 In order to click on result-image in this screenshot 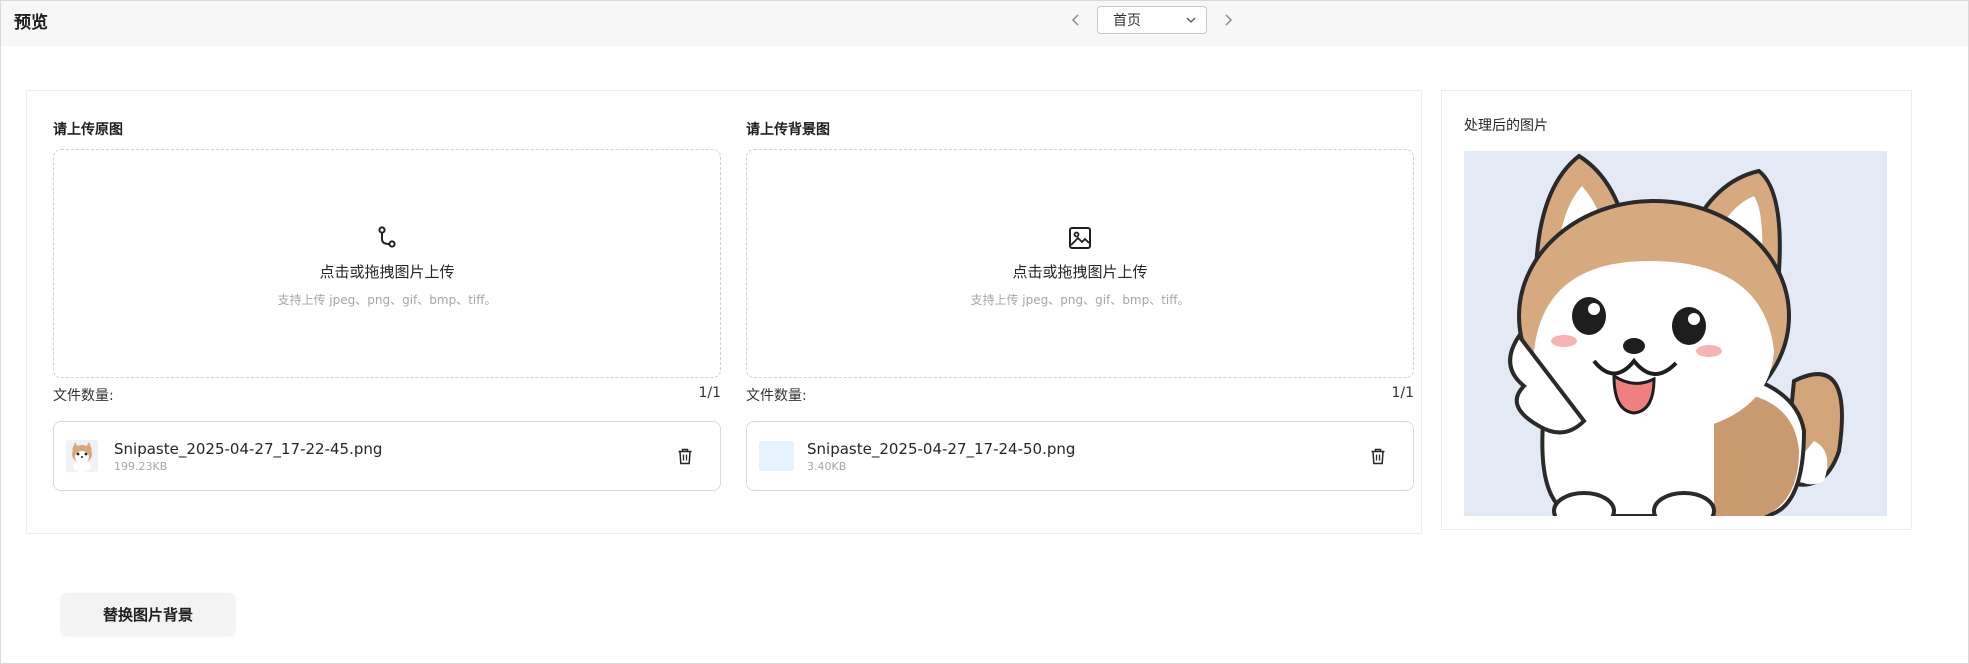, I will do `click(1675, 333)`.